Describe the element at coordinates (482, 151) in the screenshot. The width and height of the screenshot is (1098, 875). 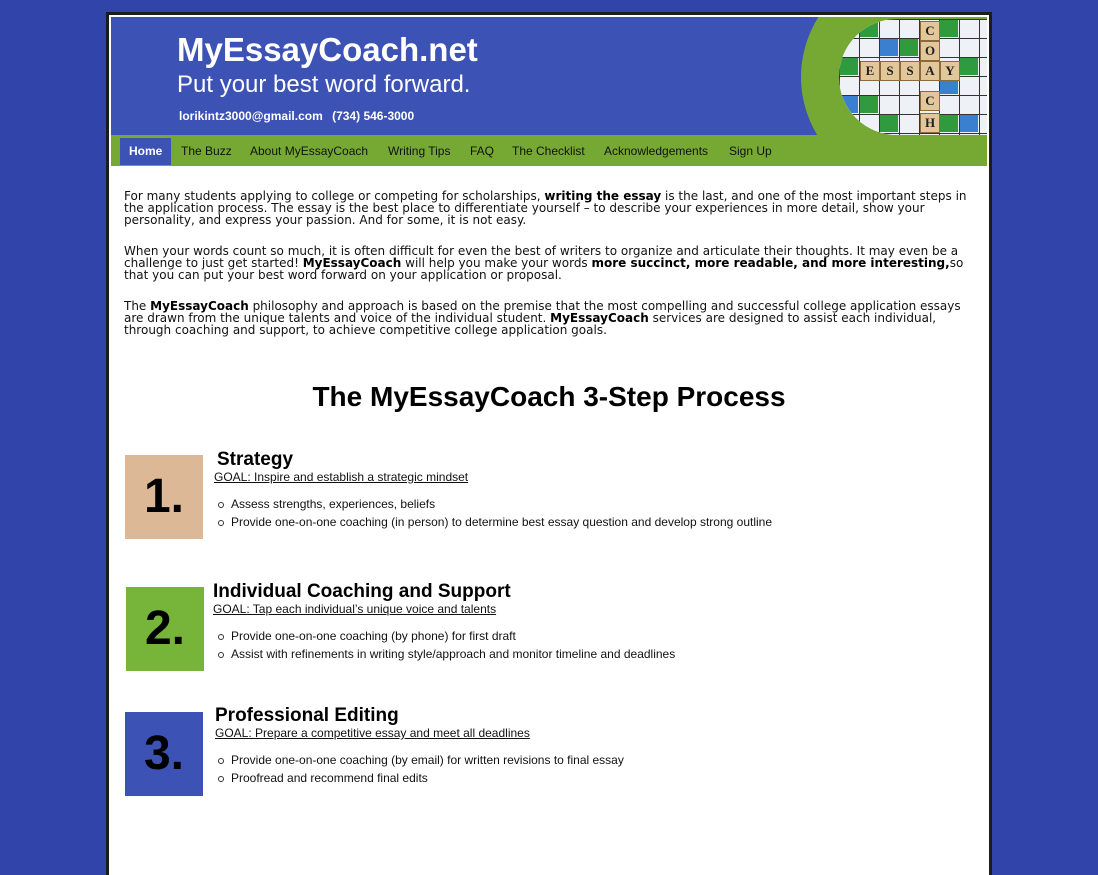
I see `nav-faq: FAQ` at that location.